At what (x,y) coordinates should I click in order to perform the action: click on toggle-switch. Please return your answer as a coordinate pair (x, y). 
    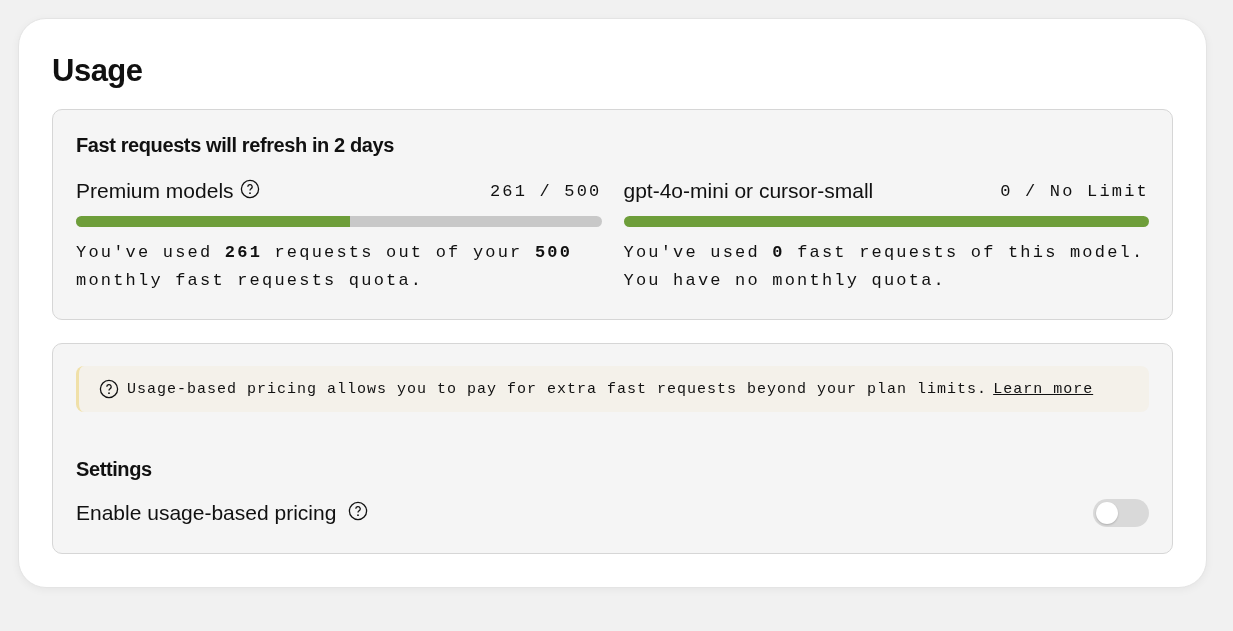
    Looking at the image, I should click on (1121, 513).